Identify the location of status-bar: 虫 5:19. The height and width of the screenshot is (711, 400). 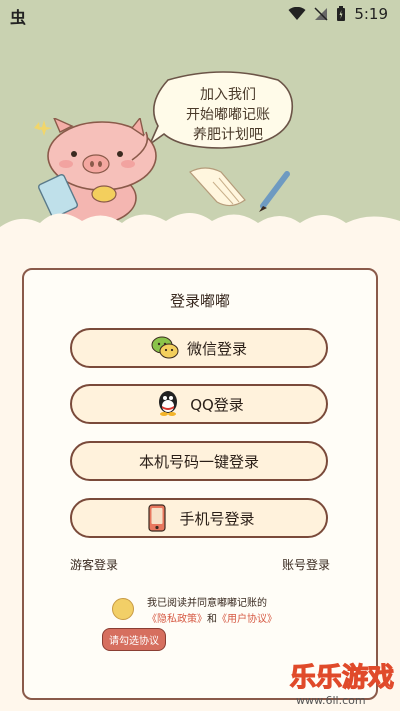
(200, 14).